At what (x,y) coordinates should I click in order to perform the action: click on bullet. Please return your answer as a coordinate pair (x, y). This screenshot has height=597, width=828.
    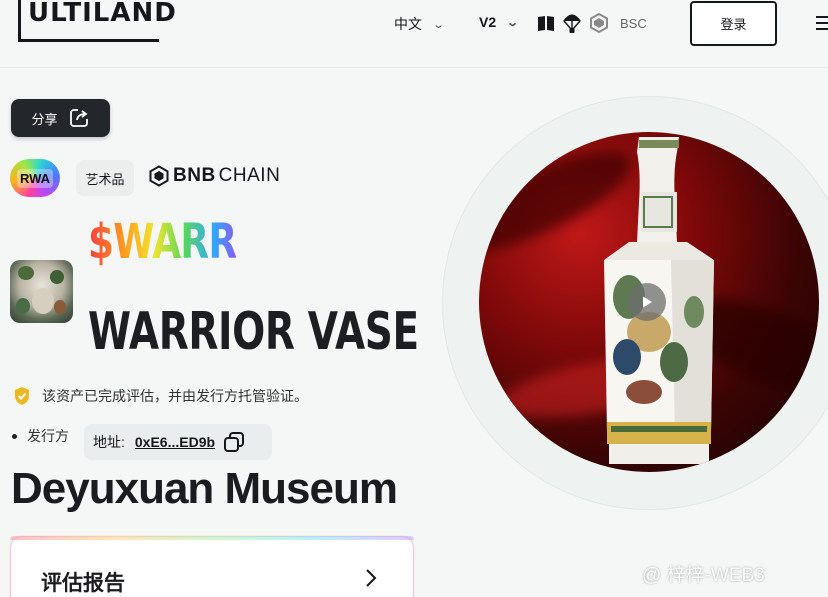
    Looking at the image, I should click on (14, 436).